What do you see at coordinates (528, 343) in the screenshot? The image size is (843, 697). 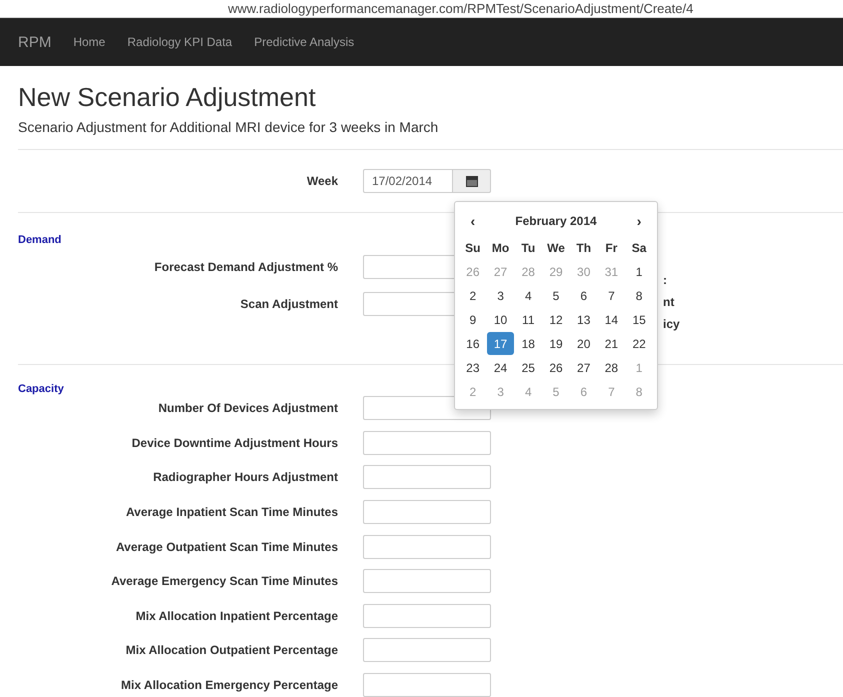 I see `calendar-day: 18` at bounding box center [528, 343].